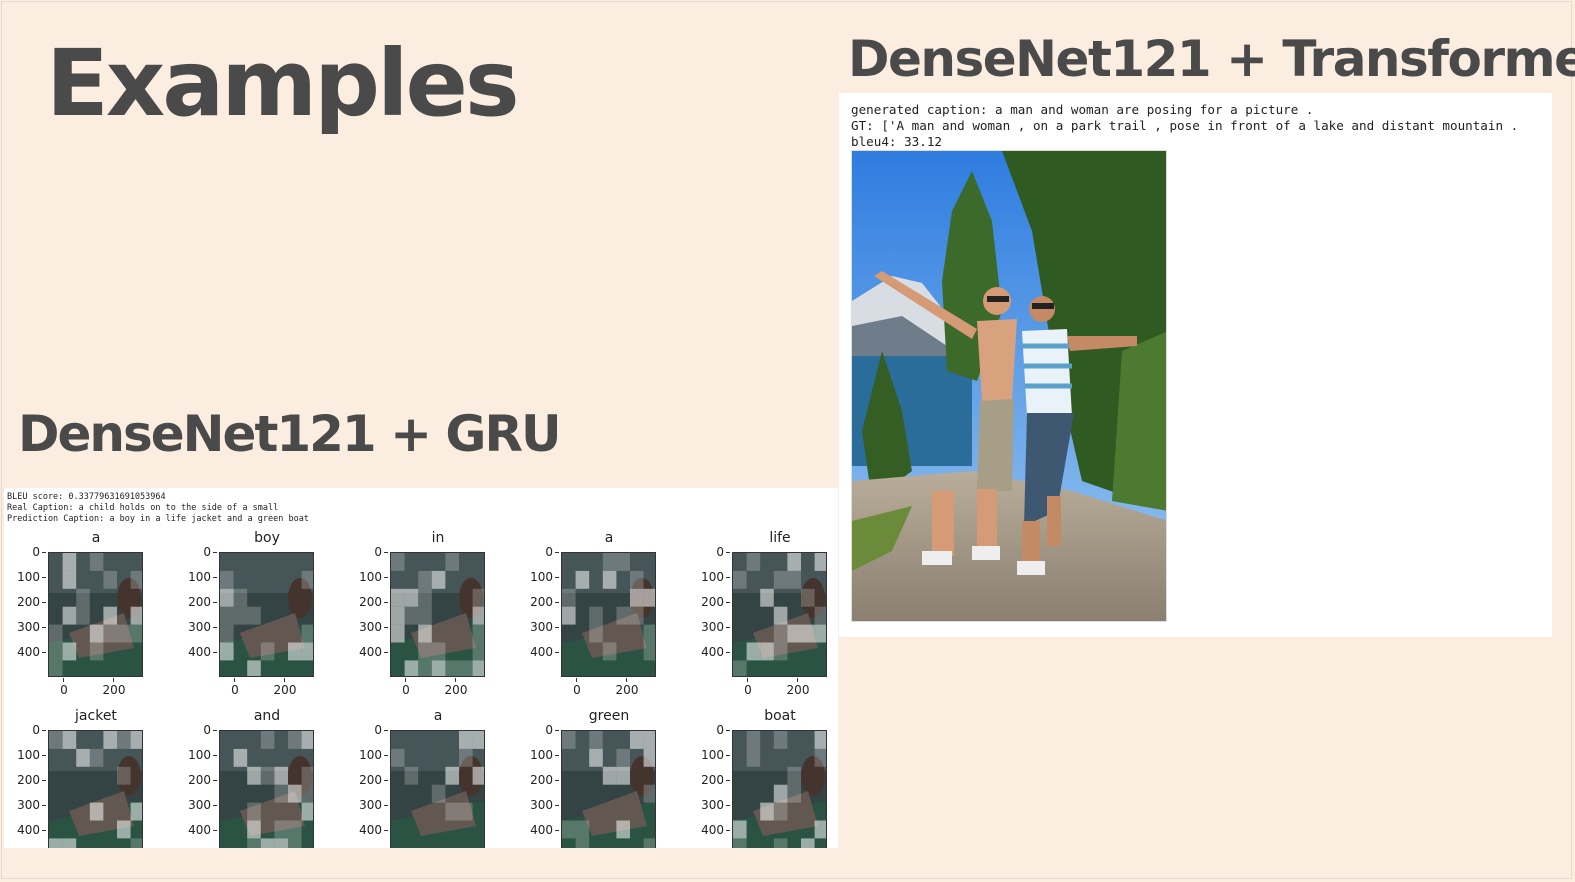 The height and width of the screenshot is (882, 1575). What do you see at coordinates (267, 716) in the screenshot?
I see `attention-word: and` at bounding box center [267, 716].